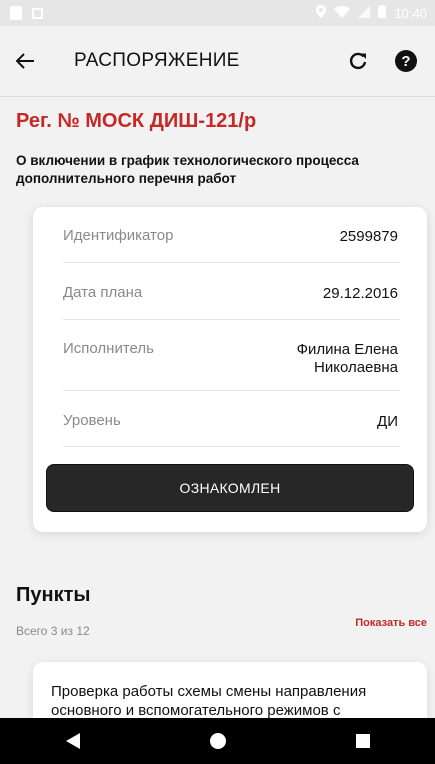  I want to click on nav-home-icon, so click(217, 741).